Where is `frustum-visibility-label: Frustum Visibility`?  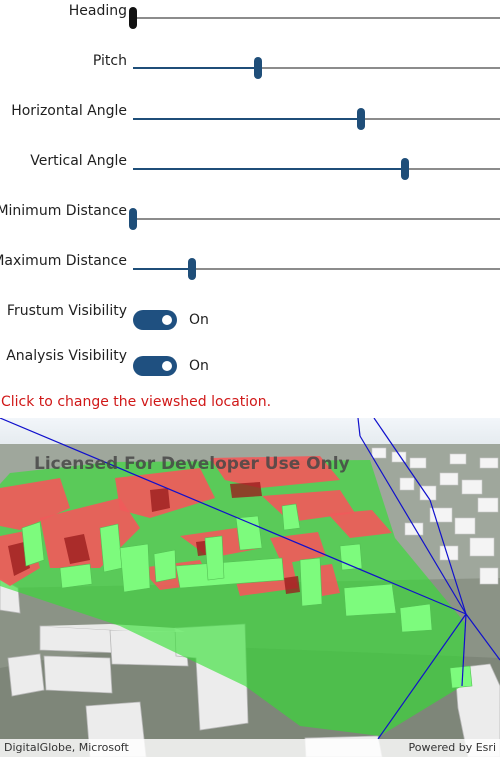 frustum-visibility-label: Frustum Visibility is located at coordinates (66, 311).